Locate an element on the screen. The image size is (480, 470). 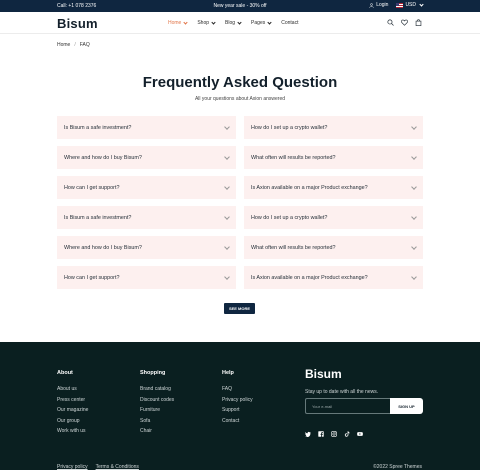
privacy-link: Privacy policy is located at coordinates (72, 467).